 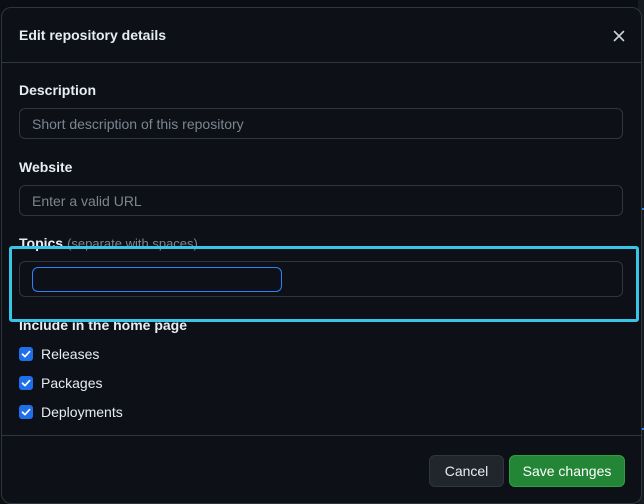 I want to click on topics-field, so click(x=321, y=279).